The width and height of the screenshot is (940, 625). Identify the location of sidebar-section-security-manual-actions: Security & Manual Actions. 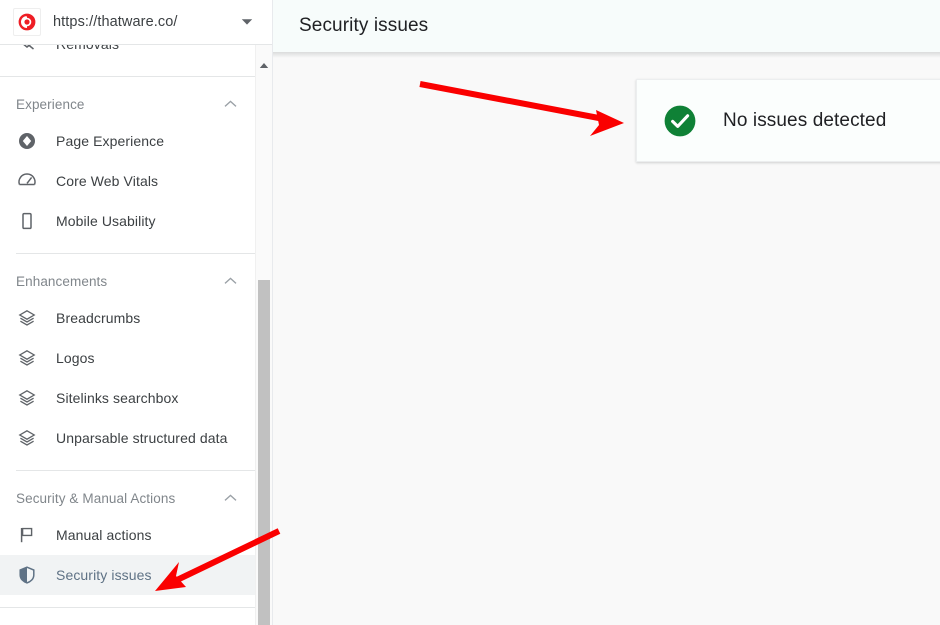
(127, 498).